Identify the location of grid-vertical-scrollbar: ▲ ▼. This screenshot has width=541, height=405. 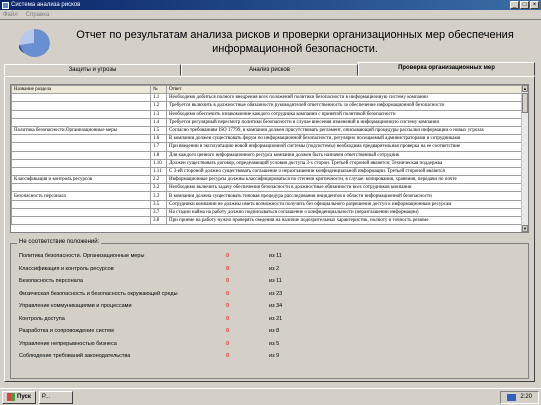
(524, 158).